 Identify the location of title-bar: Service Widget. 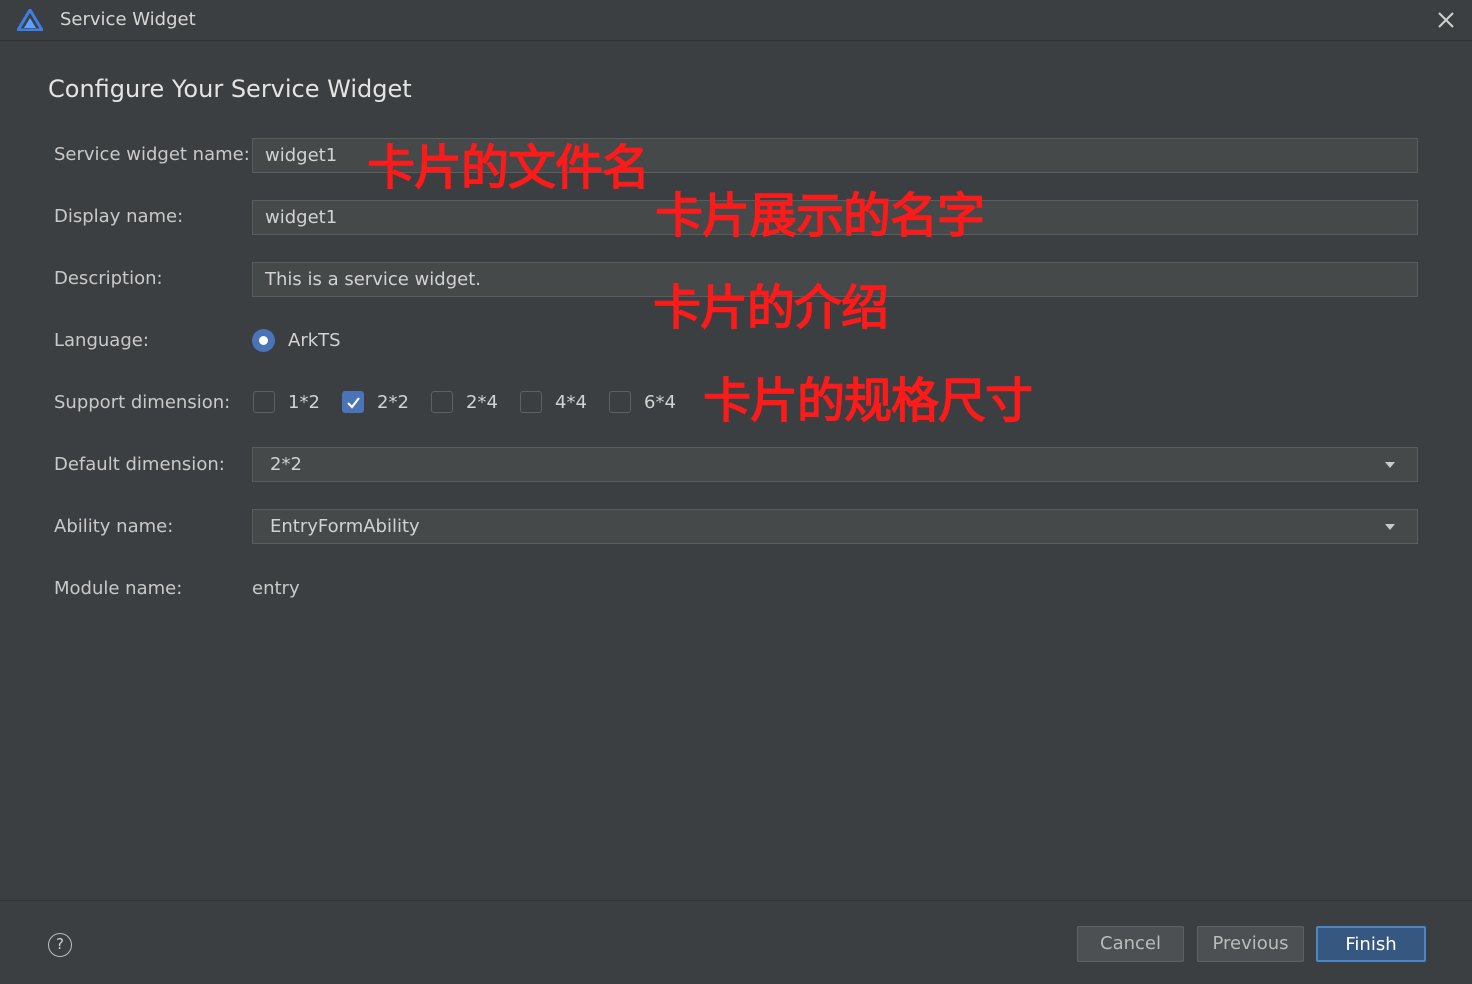
(736, 20).